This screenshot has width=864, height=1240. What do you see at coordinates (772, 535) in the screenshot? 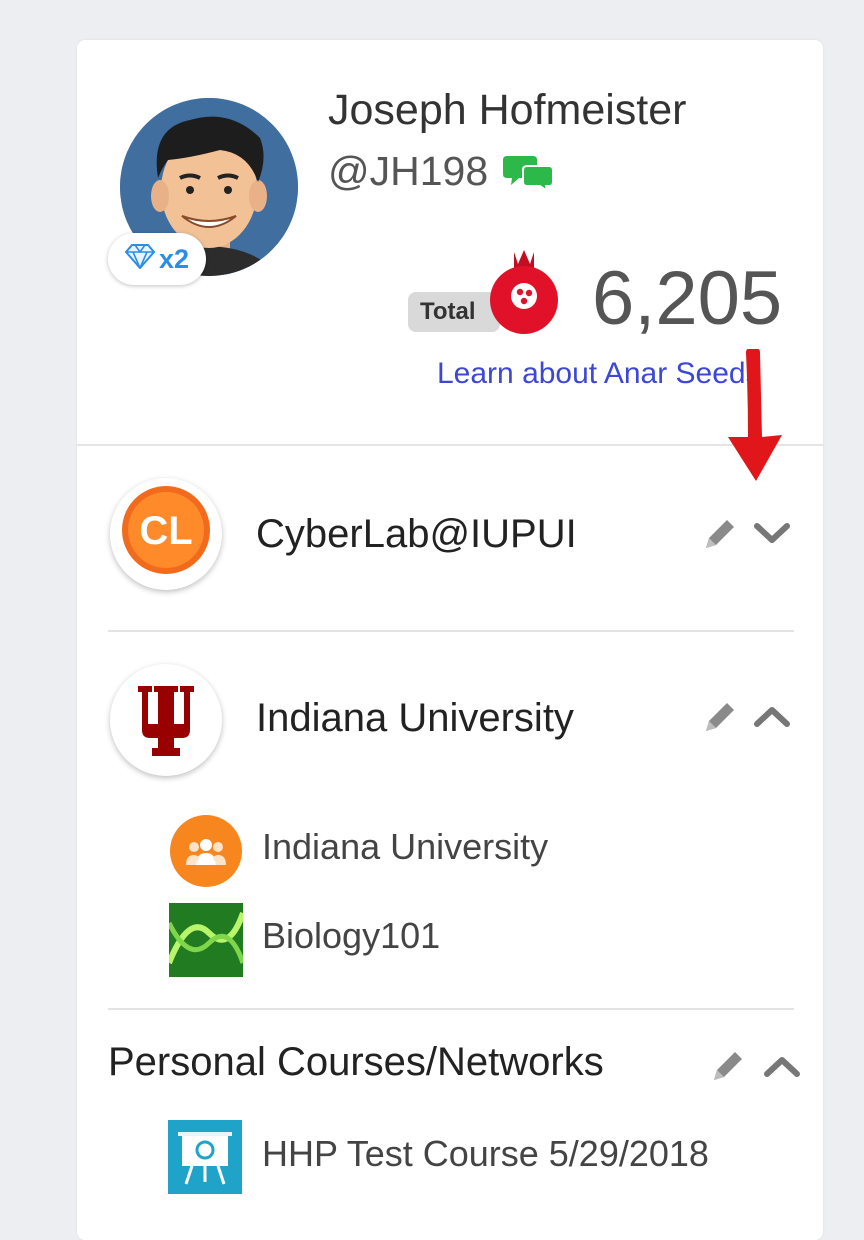
I see `chevron-down-icon` at bounding box center [772, 535].